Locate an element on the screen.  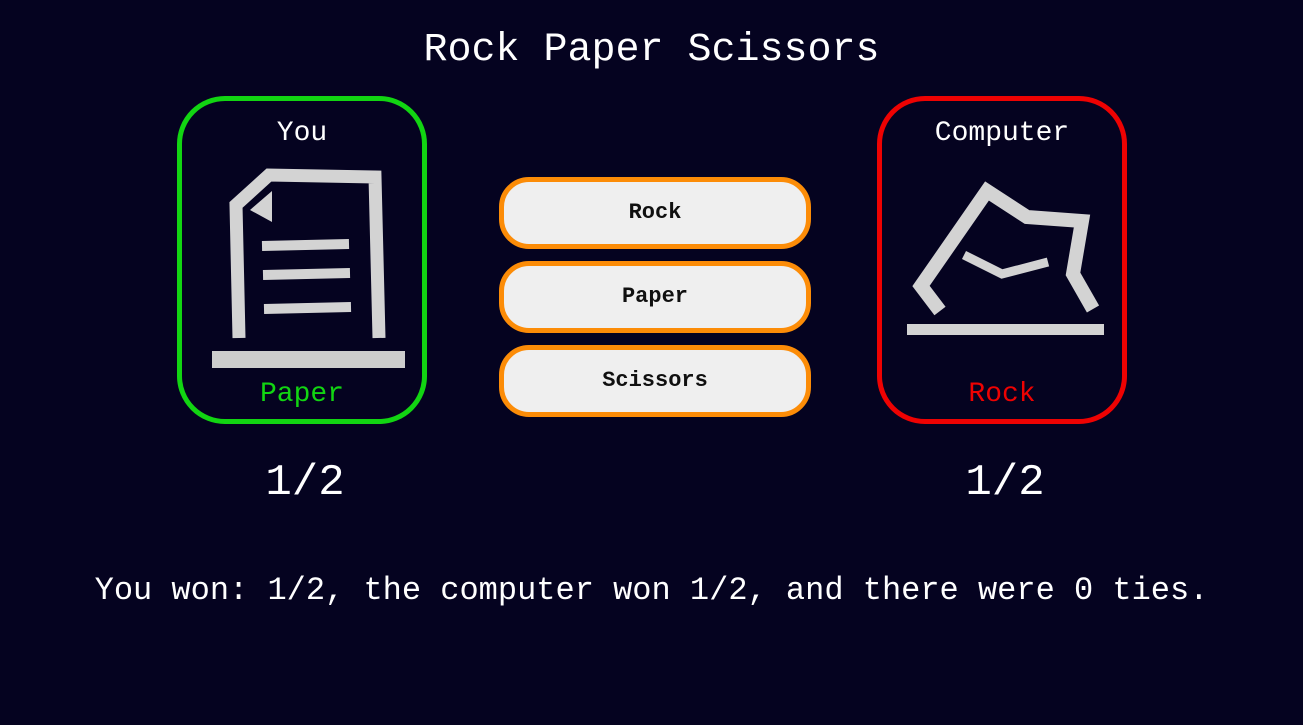
paper-button: Paper is located at coordinates (655, 297).